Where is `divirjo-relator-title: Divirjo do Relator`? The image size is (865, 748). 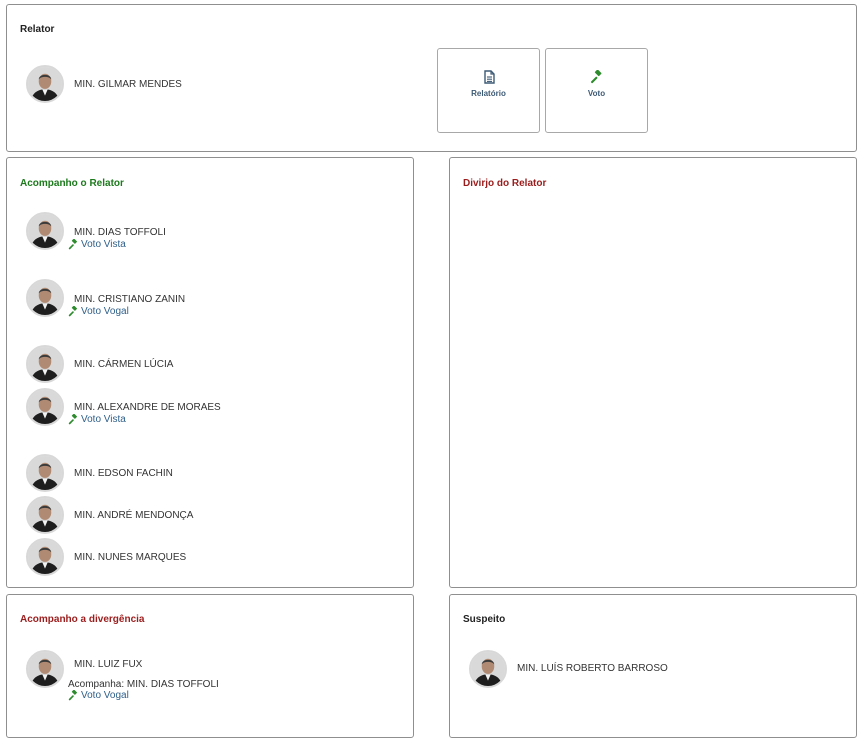 divirjo-relator-title: Divirjo do Relator is located at coordinates (505, 183).